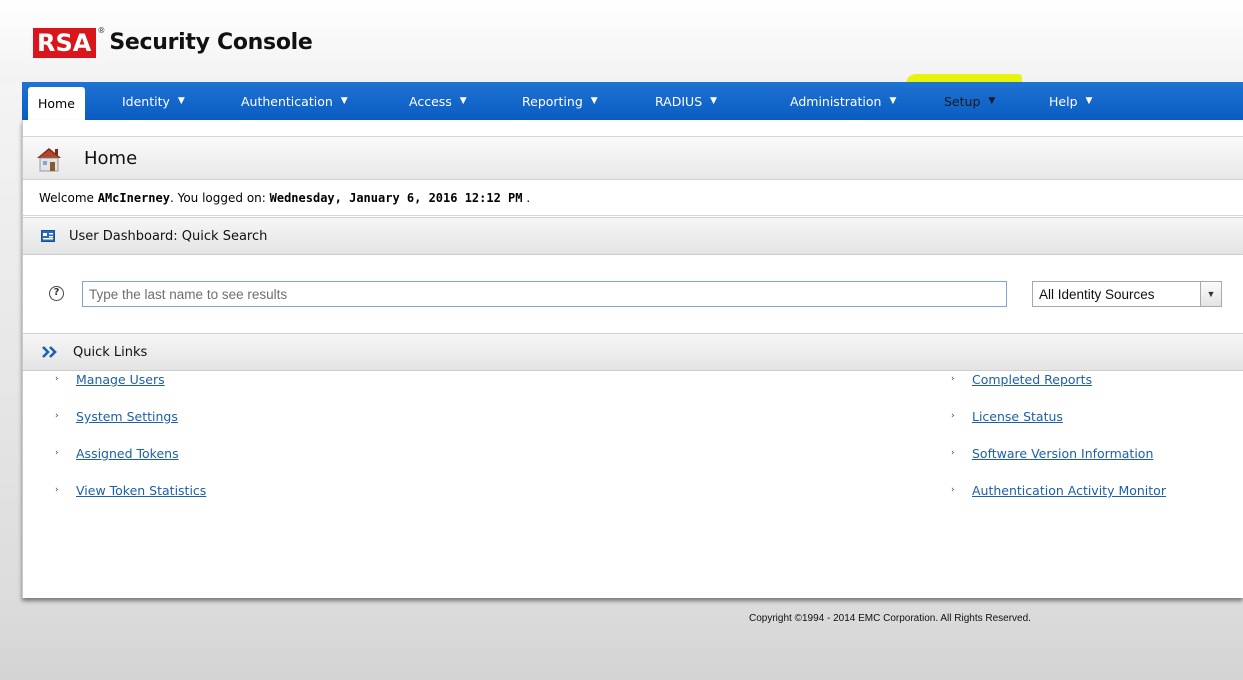  Describe the element at coordinates (552, 101) in the screenshot. I see `nav-reporting-label: Reporting` at that location.